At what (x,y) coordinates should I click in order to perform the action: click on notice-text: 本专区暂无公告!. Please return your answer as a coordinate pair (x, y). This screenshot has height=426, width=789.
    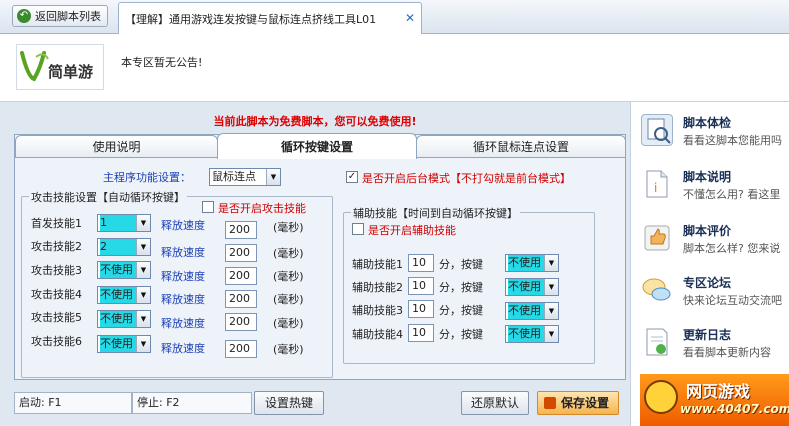
    Looking at the image, I should click on (162, 62).